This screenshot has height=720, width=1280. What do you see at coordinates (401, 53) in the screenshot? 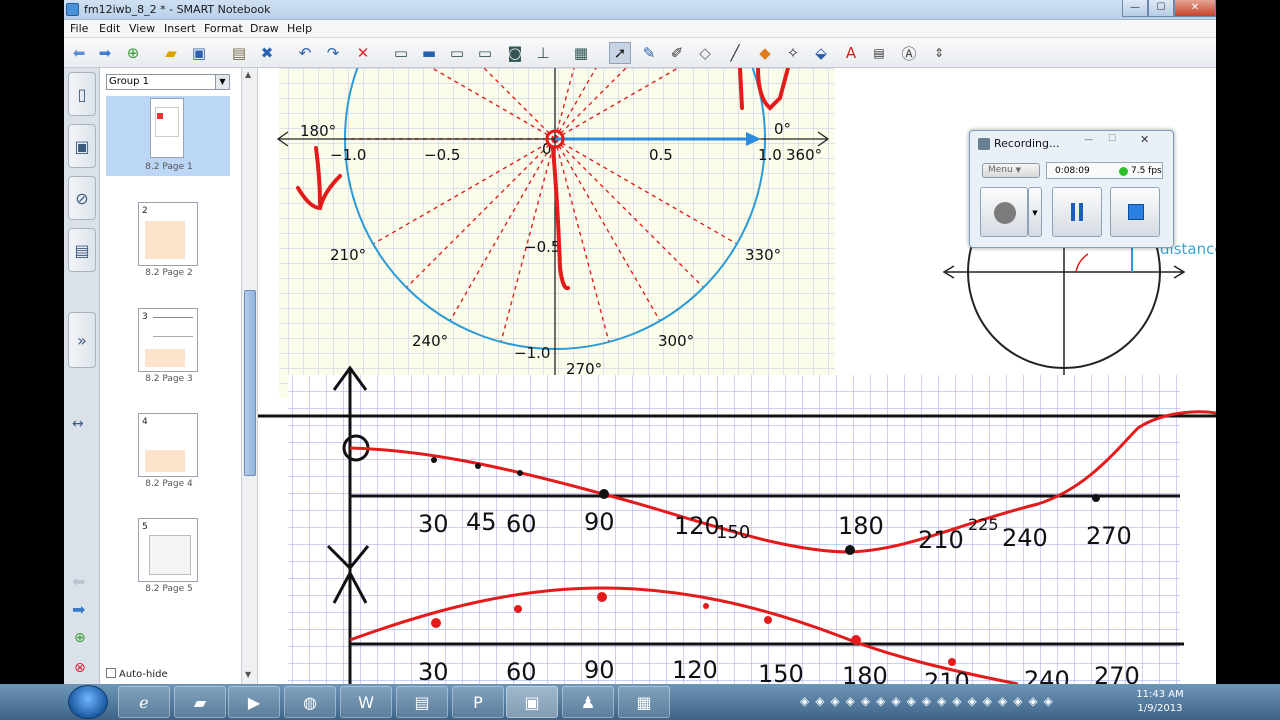
I see `screen-shade-icon: ▭` at bounding box center [401, 53].